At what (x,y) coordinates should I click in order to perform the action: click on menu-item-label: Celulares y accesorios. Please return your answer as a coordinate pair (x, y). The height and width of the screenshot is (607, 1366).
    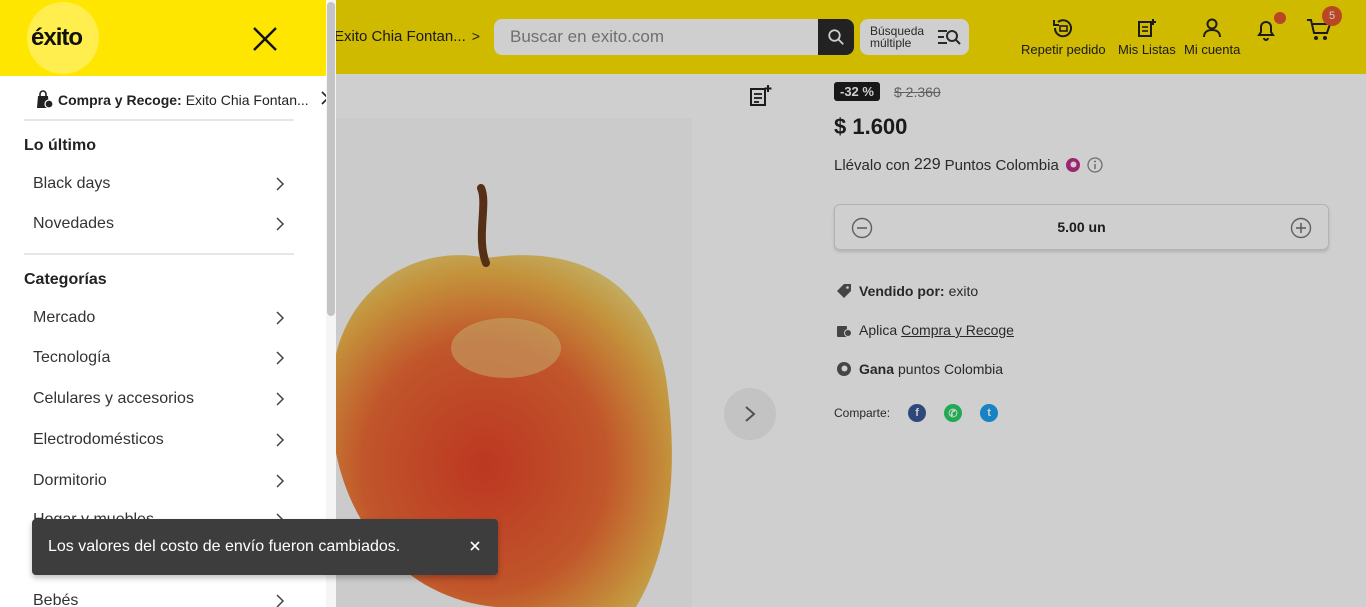
    Looking at the image, I should click on (113, 398).